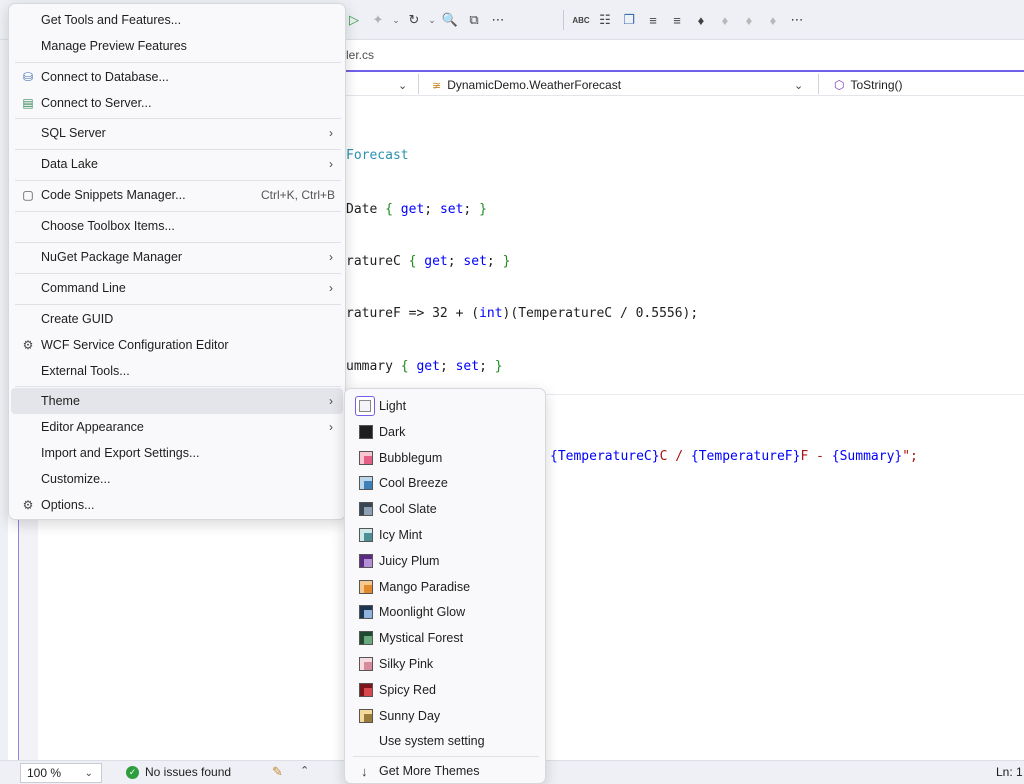 The height and width of the screenshot is (784, 1024). What do you see at coordinates (28, 103) in the screenshot?
I see `server-icon: ▤` at bounding box center [28, 103].